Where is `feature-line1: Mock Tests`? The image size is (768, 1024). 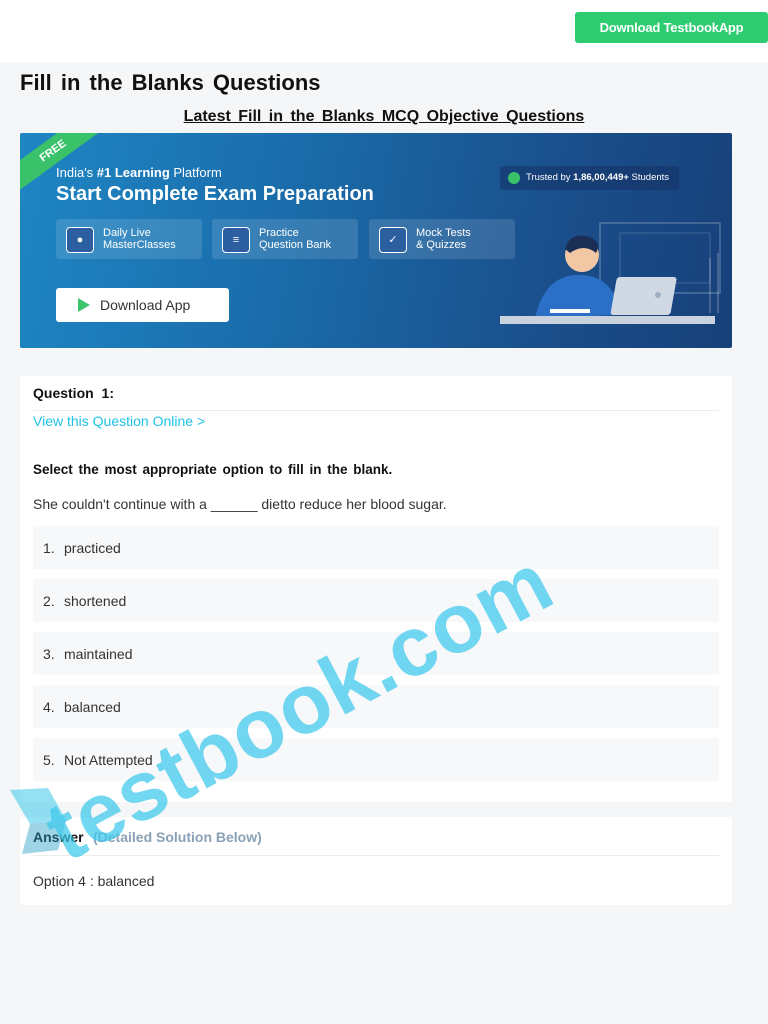
feature-line1: Mock Tests is located at coordinates (443, 233).